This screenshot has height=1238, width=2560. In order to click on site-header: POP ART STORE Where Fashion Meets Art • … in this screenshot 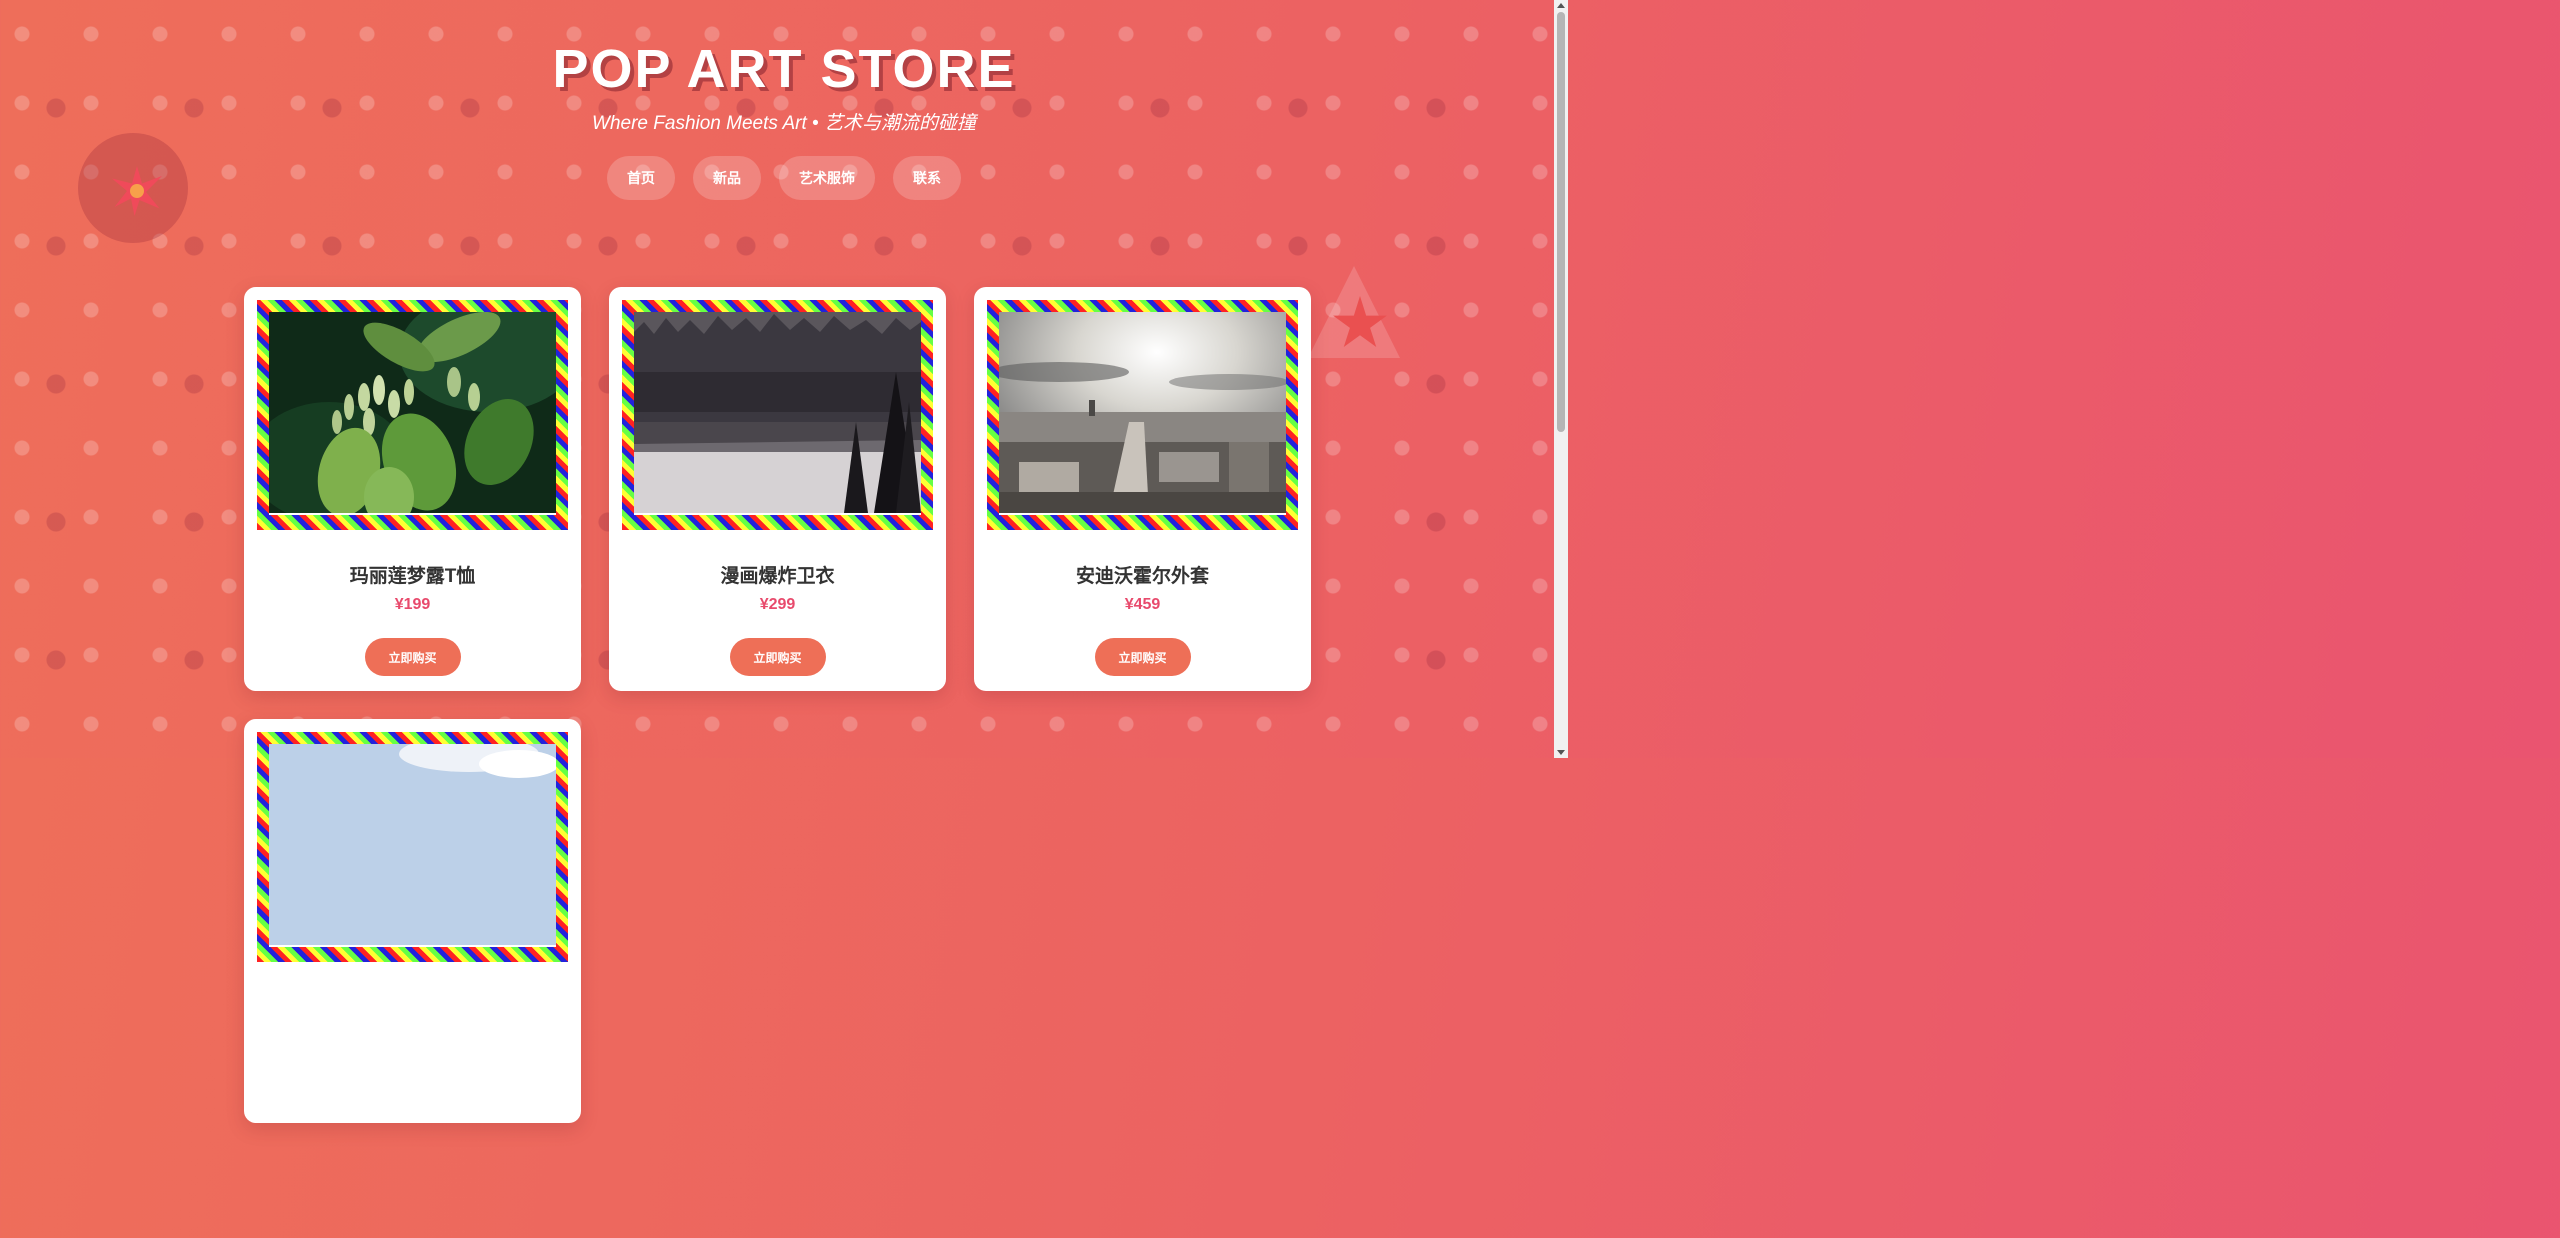, I will do `click(784, 100)`.